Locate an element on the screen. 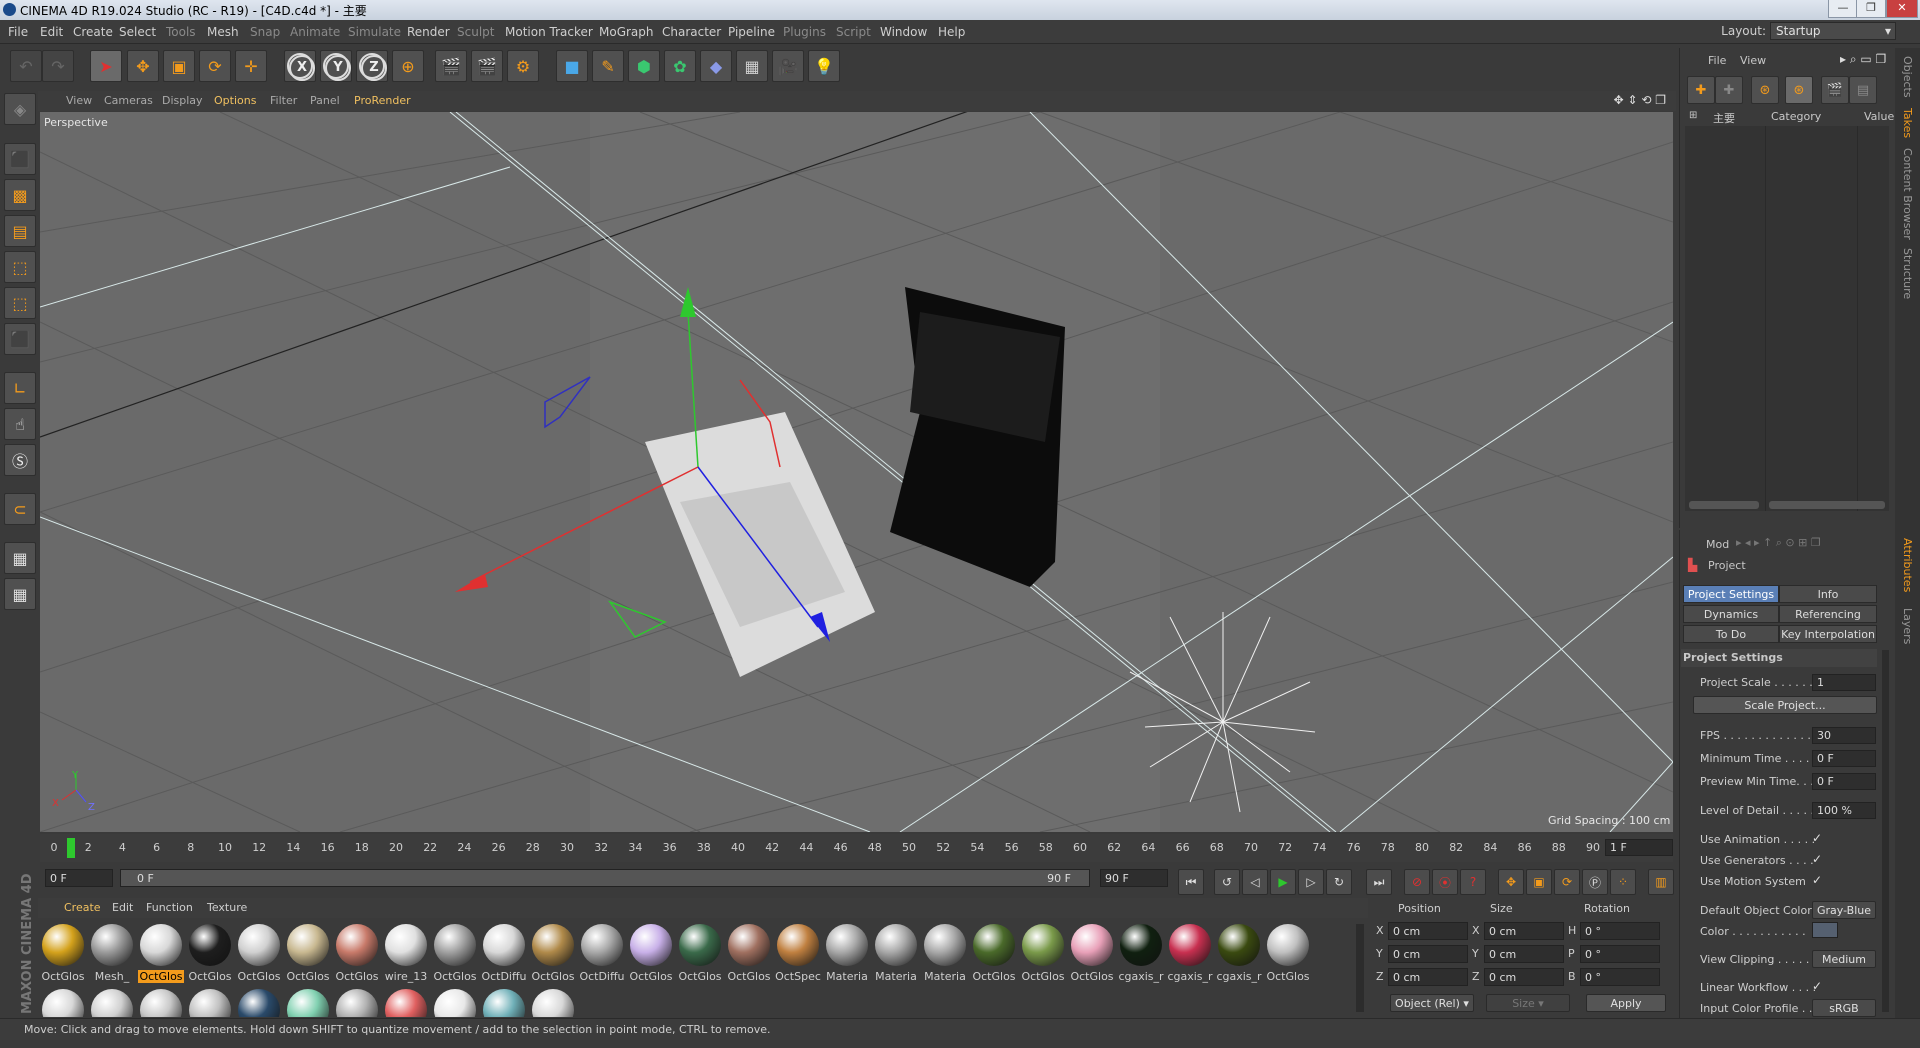 Image resolution: width=1920 pixels, height=1048 pixels. coord-size-mode-select: Size ▾ is located at coordinates (1528, 1003).